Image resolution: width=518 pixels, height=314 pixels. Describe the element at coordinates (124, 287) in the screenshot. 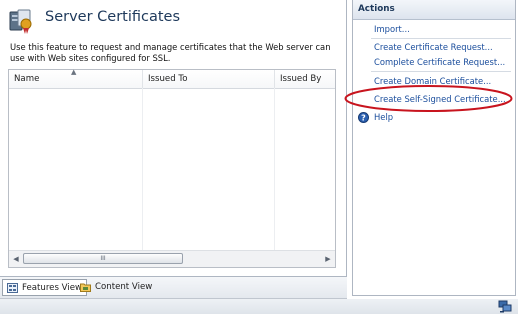

I see `tab-content-view-label: Content View` at that location.